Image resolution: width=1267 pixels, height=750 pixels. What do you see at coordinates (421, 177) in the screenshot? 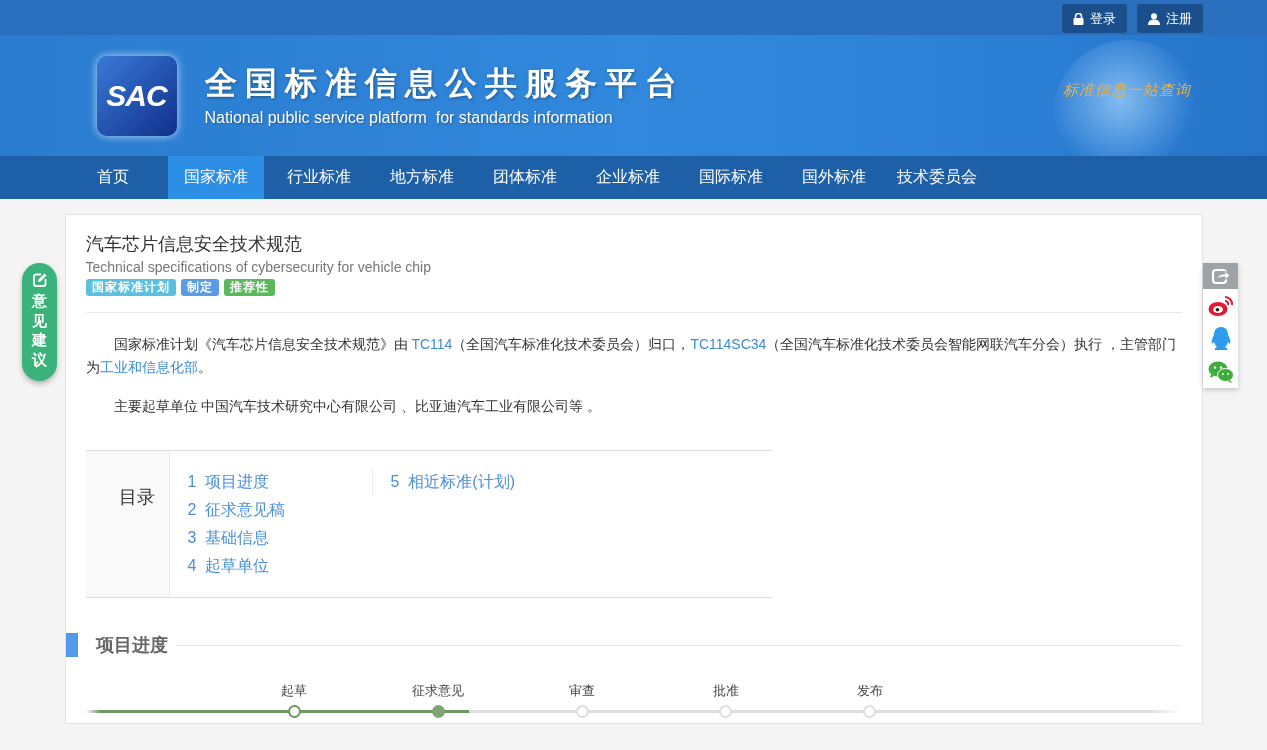
I see `nav-tab: 地方标准` at bounding box center [421, 177].